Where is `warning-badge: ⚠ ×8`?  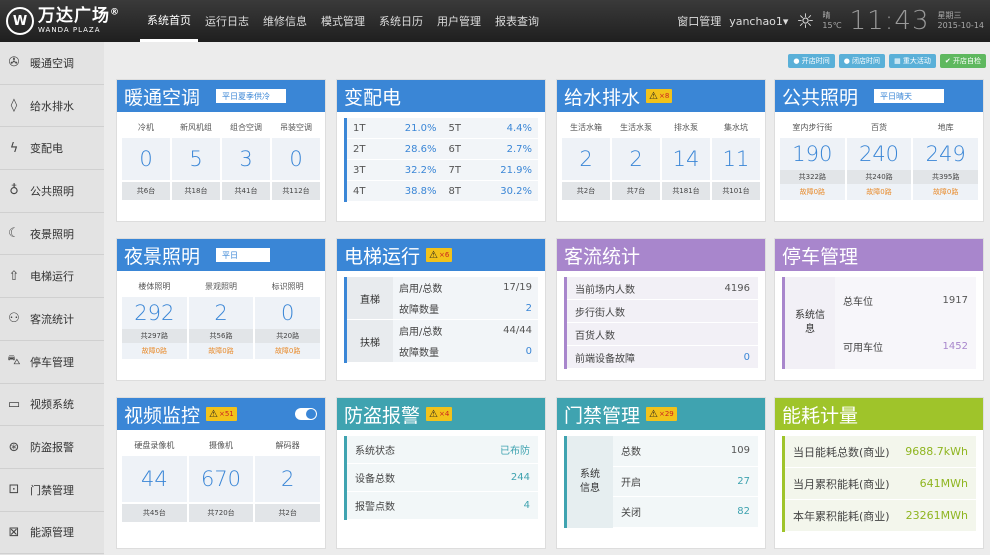
warning-badge: ⚠ ×8 is located at coordinates (659, 96).